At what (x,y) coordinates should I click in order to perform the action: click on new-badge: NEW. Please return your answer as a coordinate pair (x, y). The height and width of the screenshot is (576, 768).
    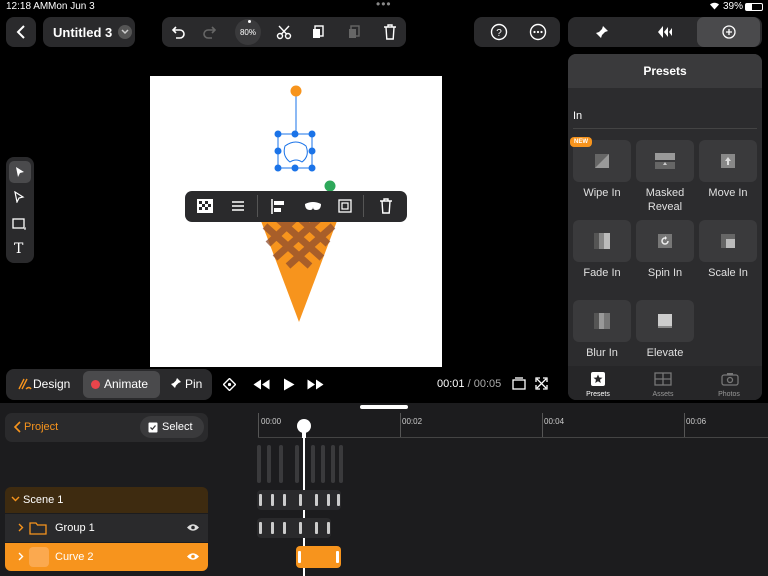
    Looking at the image, I should click on (581, 142).